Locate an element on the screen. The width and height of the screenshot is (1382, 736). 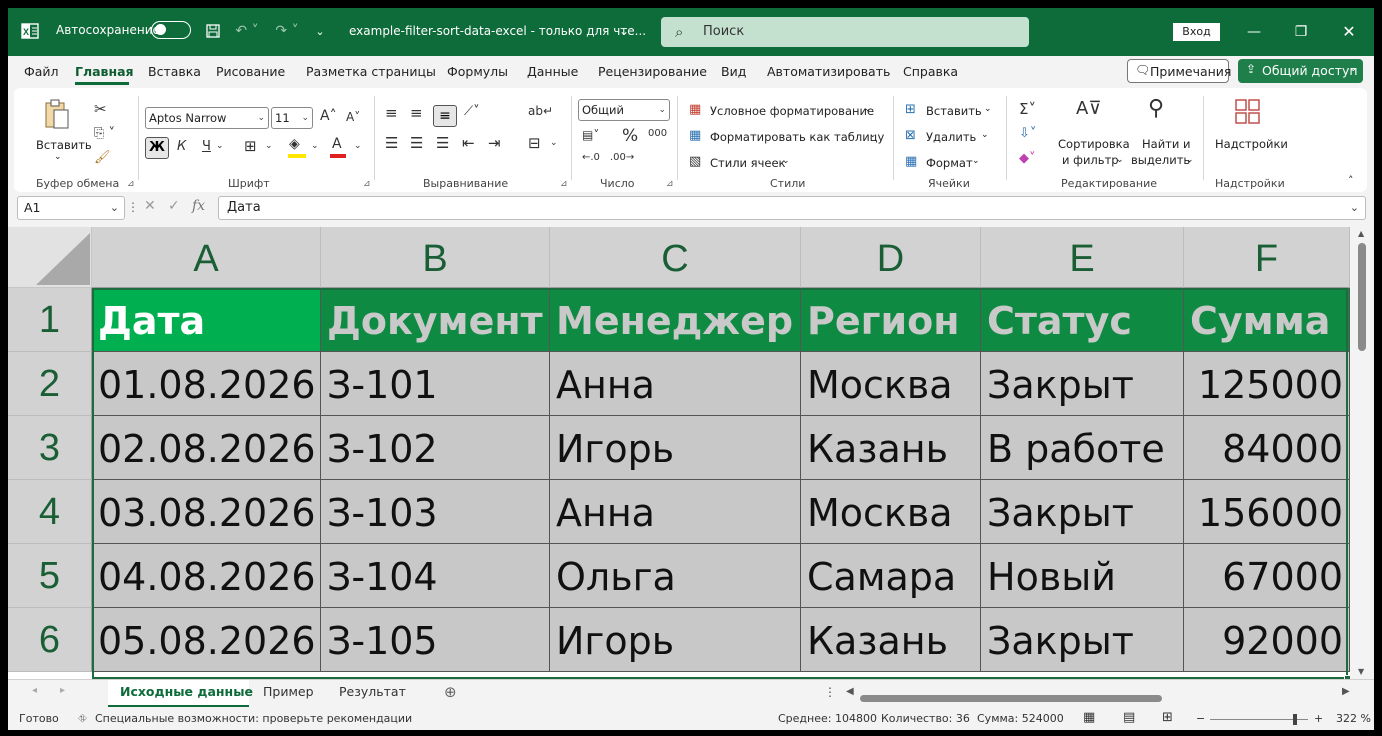
wrap-text-icon: ab↵ is located at coordinates (540, 111).